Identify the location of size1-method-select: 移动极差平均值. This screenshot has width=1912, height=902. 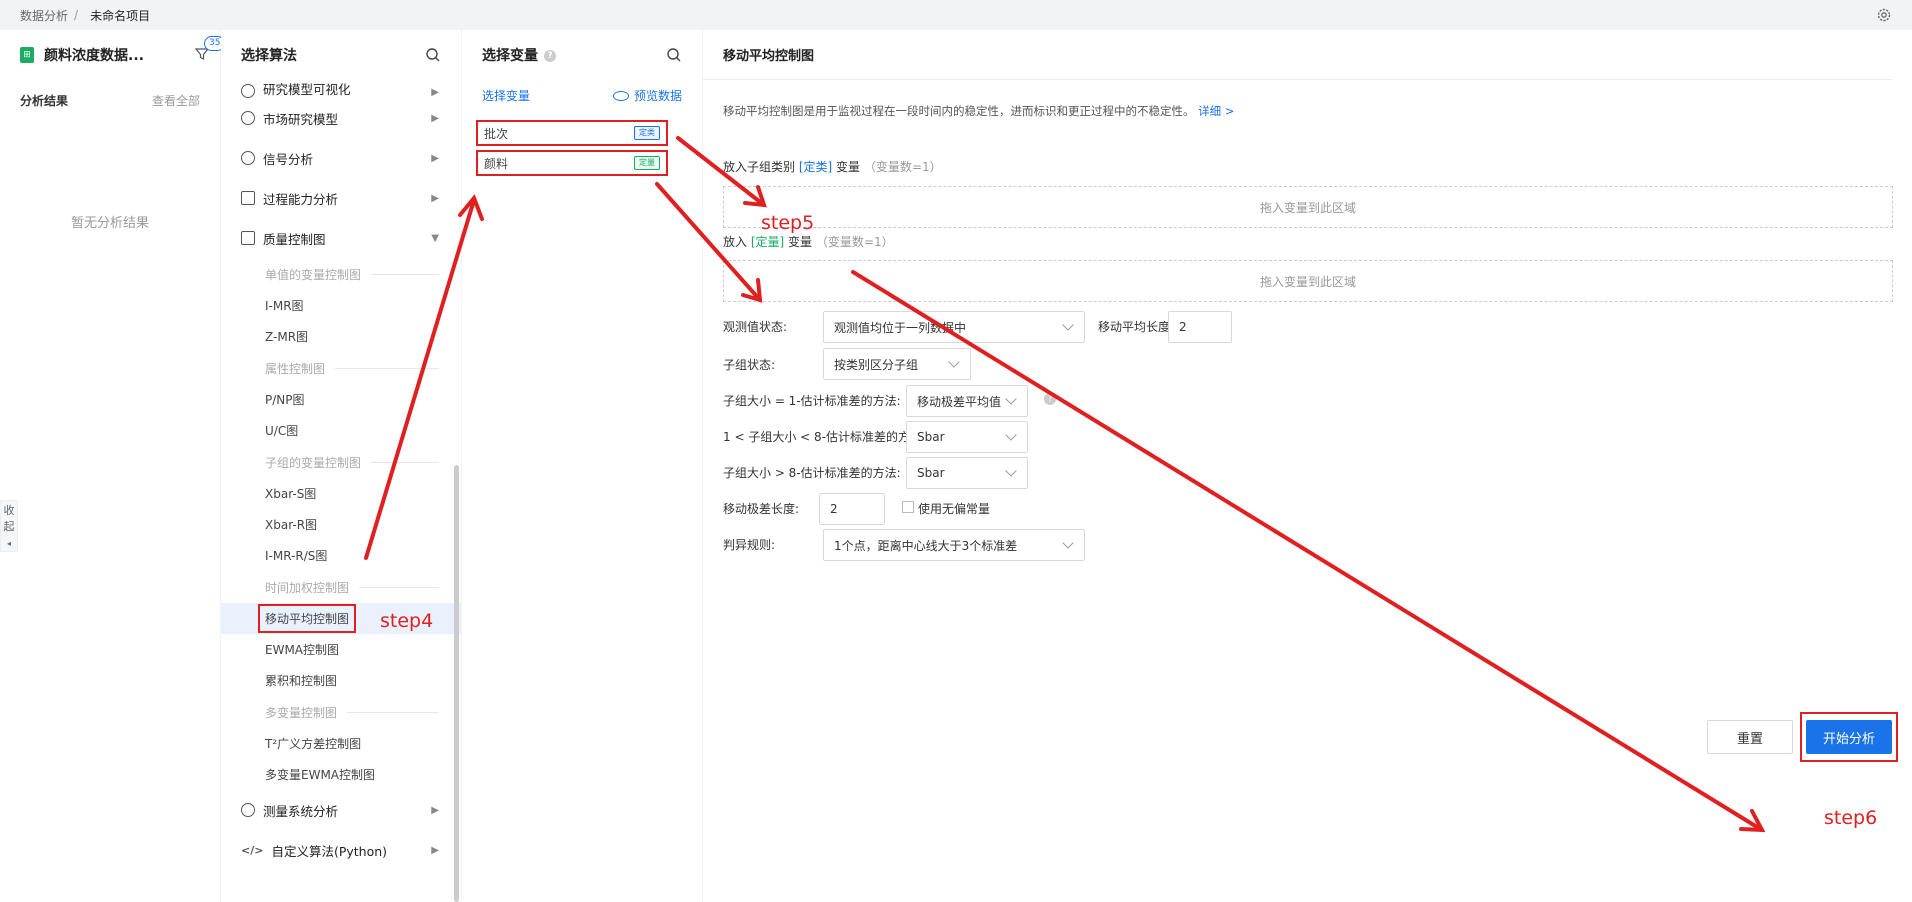
(967, 401).